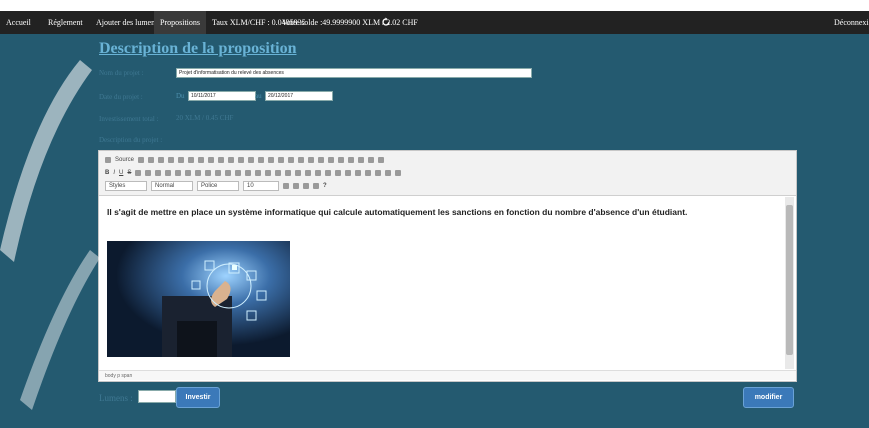 The image size is (869, 428). I want to click on show-blocks-icon, so click(316, 185).